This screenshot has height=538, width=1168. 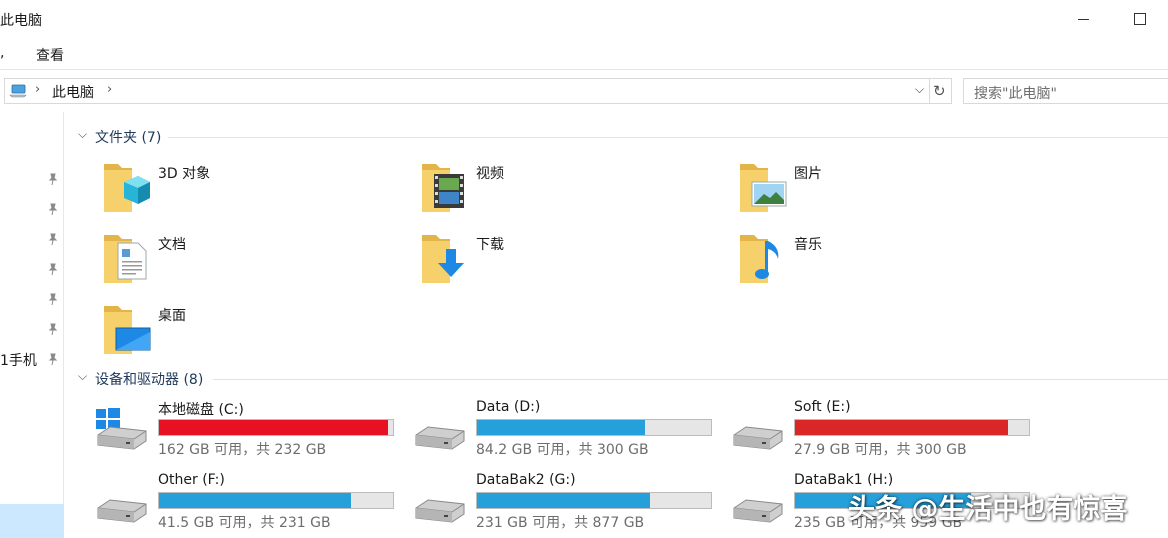 I want to click on folder-name: 视频, so click(x=490, y=174).